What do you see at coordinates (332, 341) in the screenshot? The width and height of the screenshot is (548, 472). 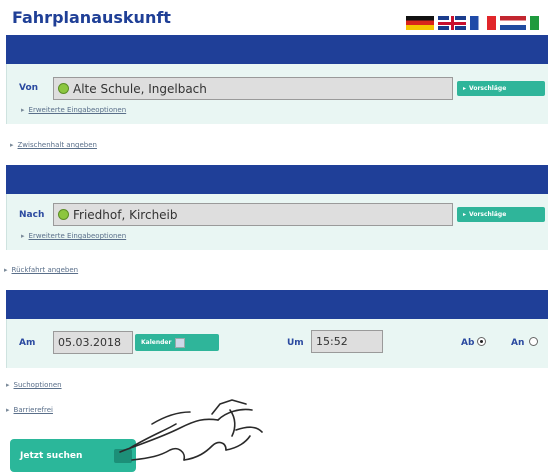 I see `time-input-value: 15:52` at bounding box center [332, 341].